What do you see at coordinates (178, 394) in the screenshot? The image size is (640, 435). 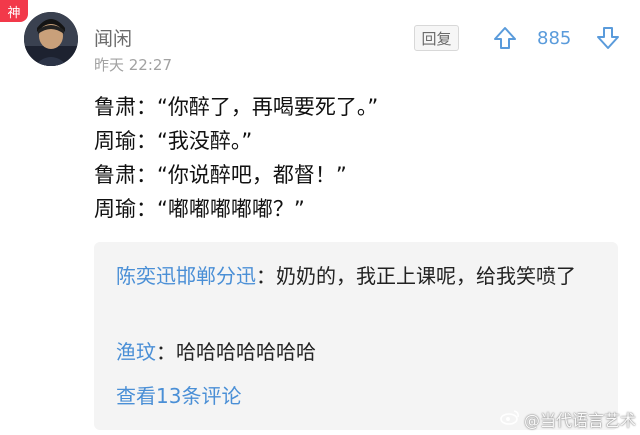 I see `view-more-replies-link: 查看13条评论` at bounding box center [178, 394].